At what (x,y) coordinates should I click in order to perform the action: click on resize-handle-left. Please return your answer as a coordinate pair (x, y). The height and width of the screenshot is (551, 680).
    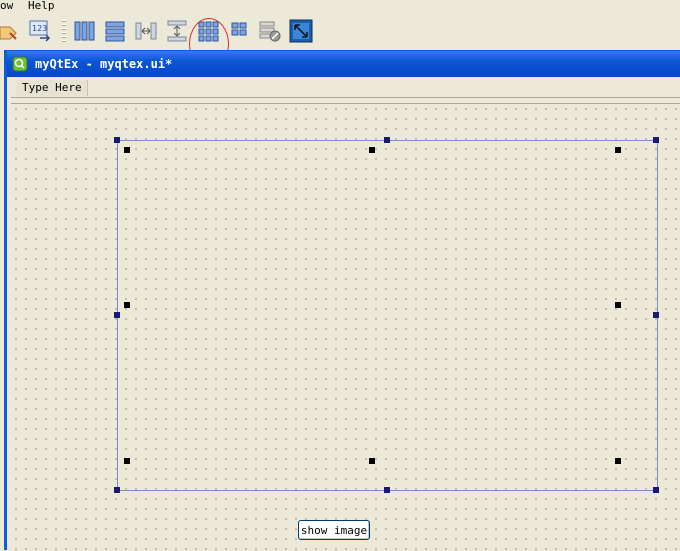
    Looking at the image, I should click on (117, 315).